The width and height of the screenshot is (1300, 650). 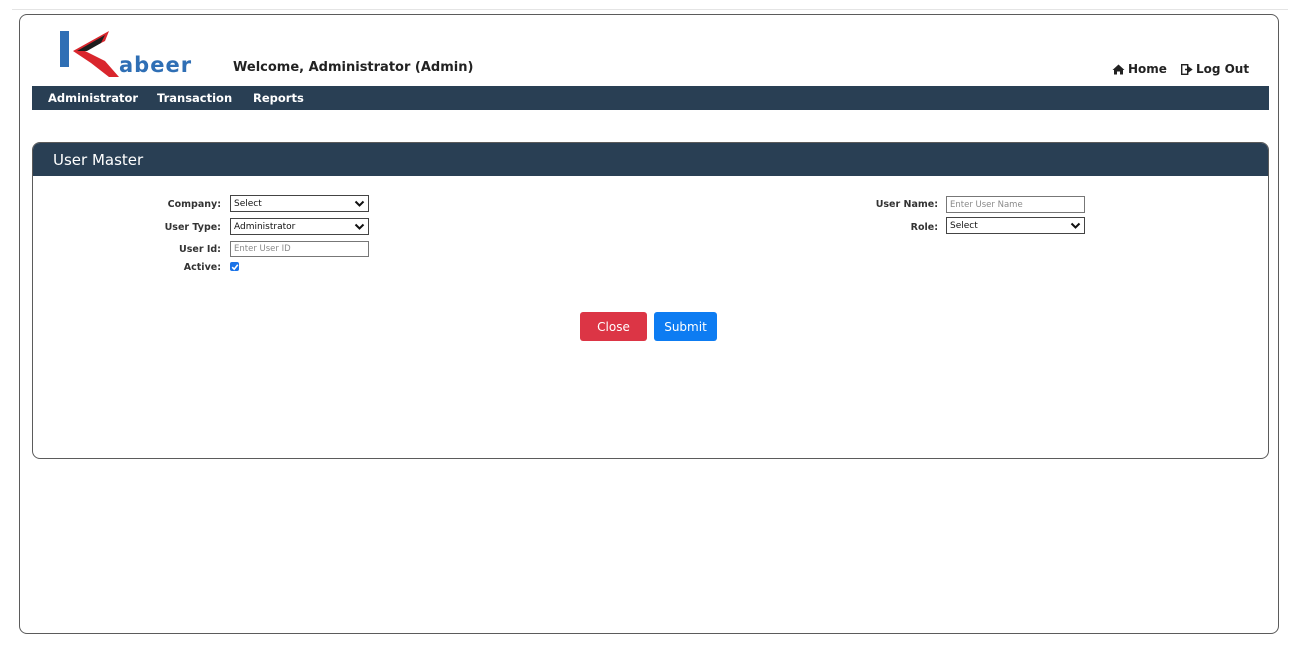 I want to click on user-name-label: User Name:, so click(x=906, y=204).